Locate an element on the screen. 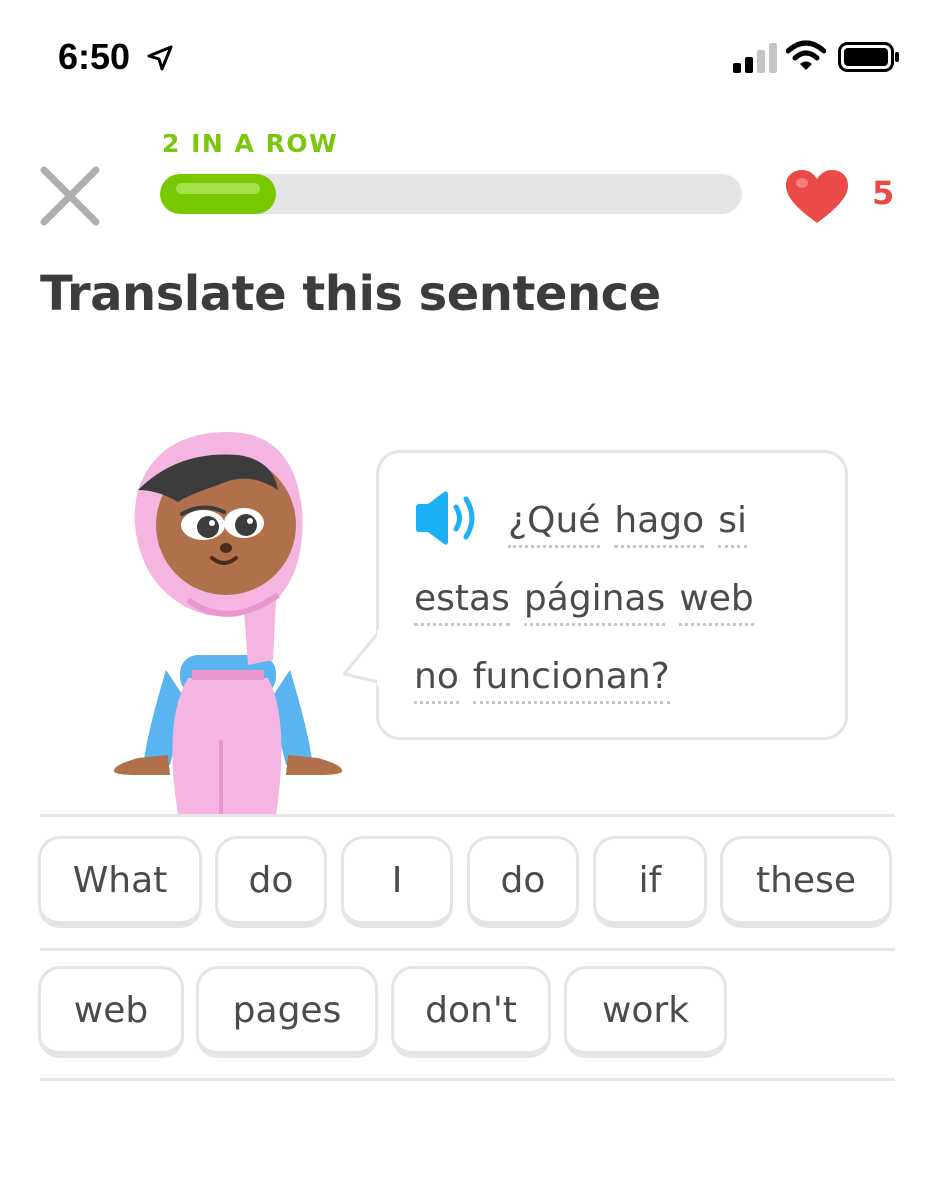  character-illustration is located at coordinates (228, 623).